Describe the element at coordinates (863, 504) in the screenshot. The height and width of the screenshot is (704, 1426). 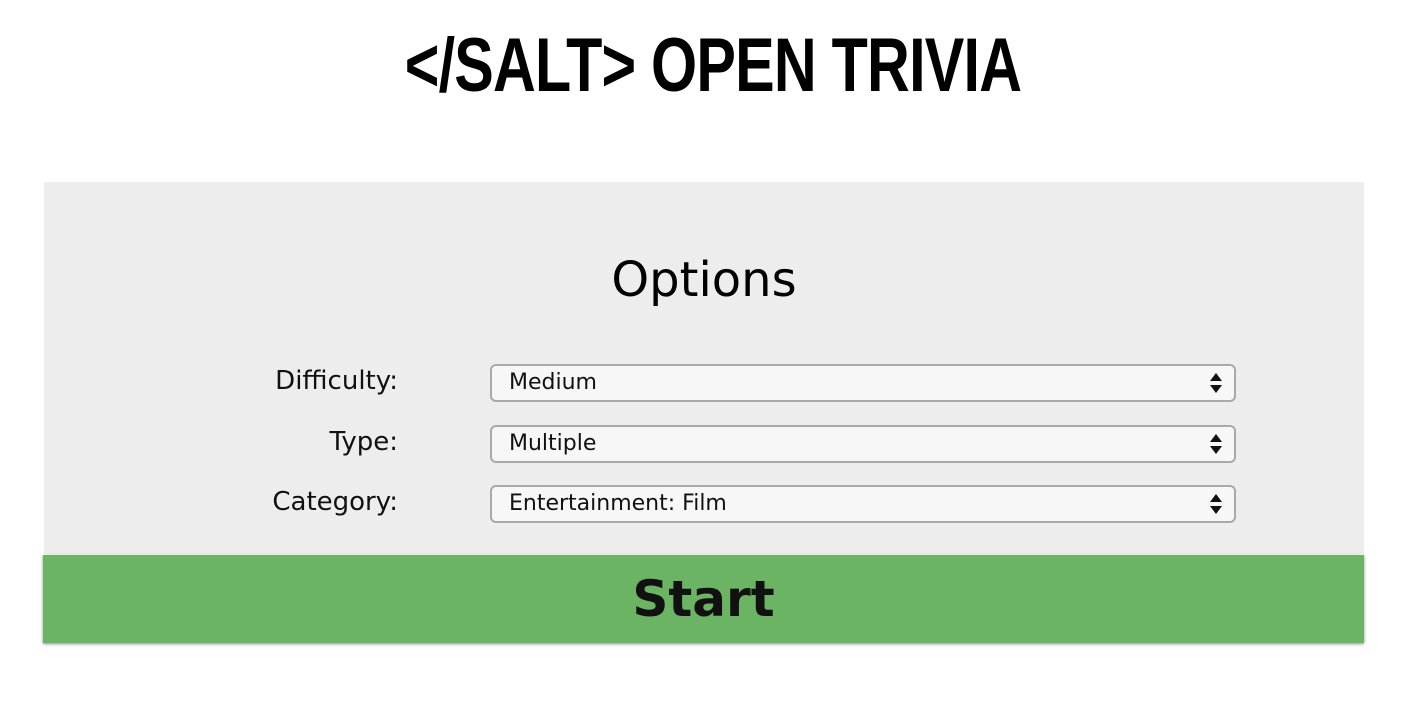
I see `category-select: Entertainment: Film` at that location.